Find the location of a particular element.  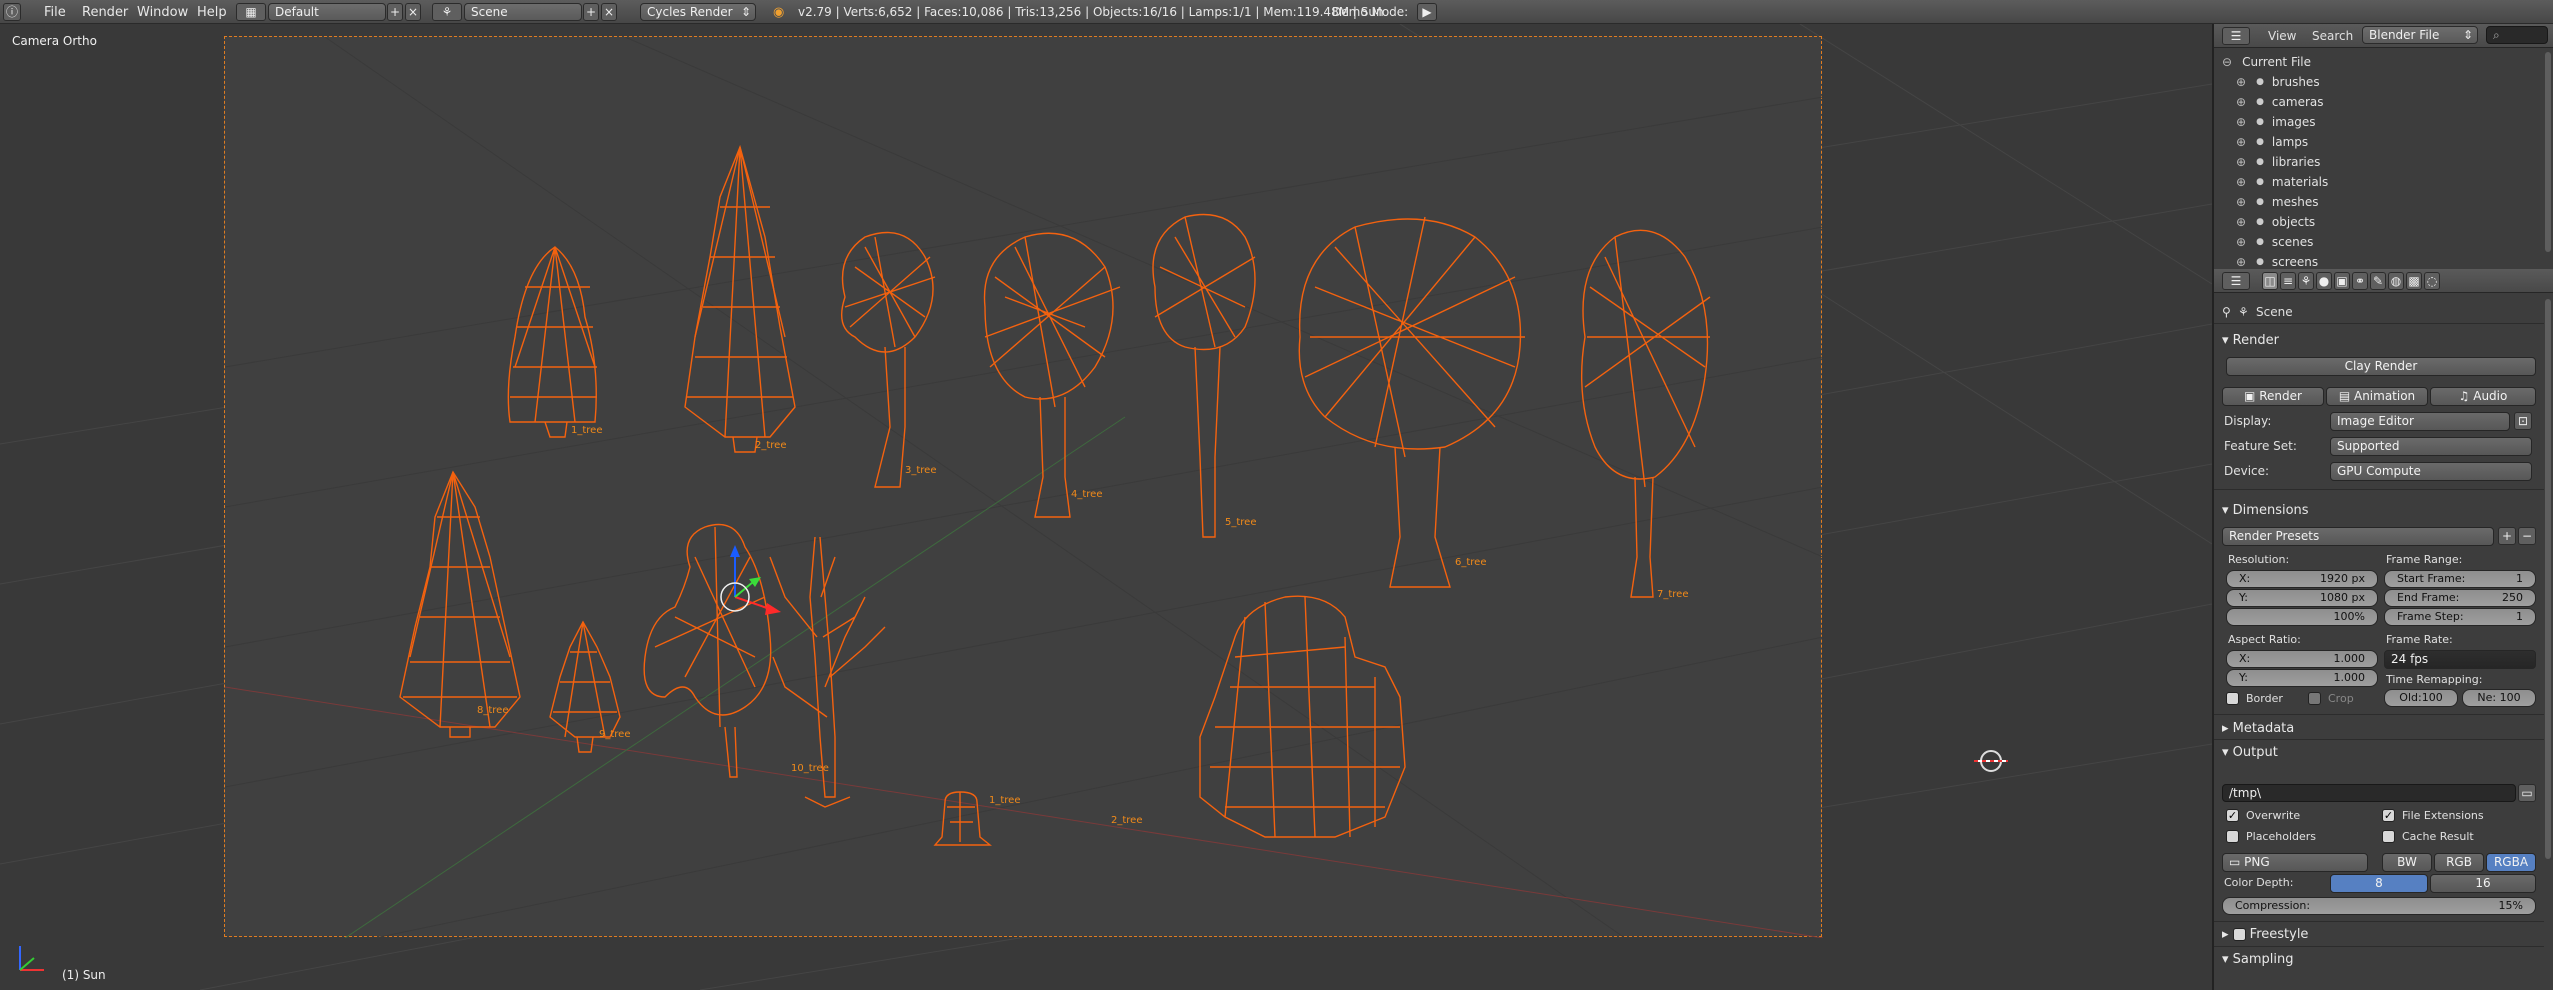

modifiers-tab-icon: ✎ is located at coordinates (2378, 281).